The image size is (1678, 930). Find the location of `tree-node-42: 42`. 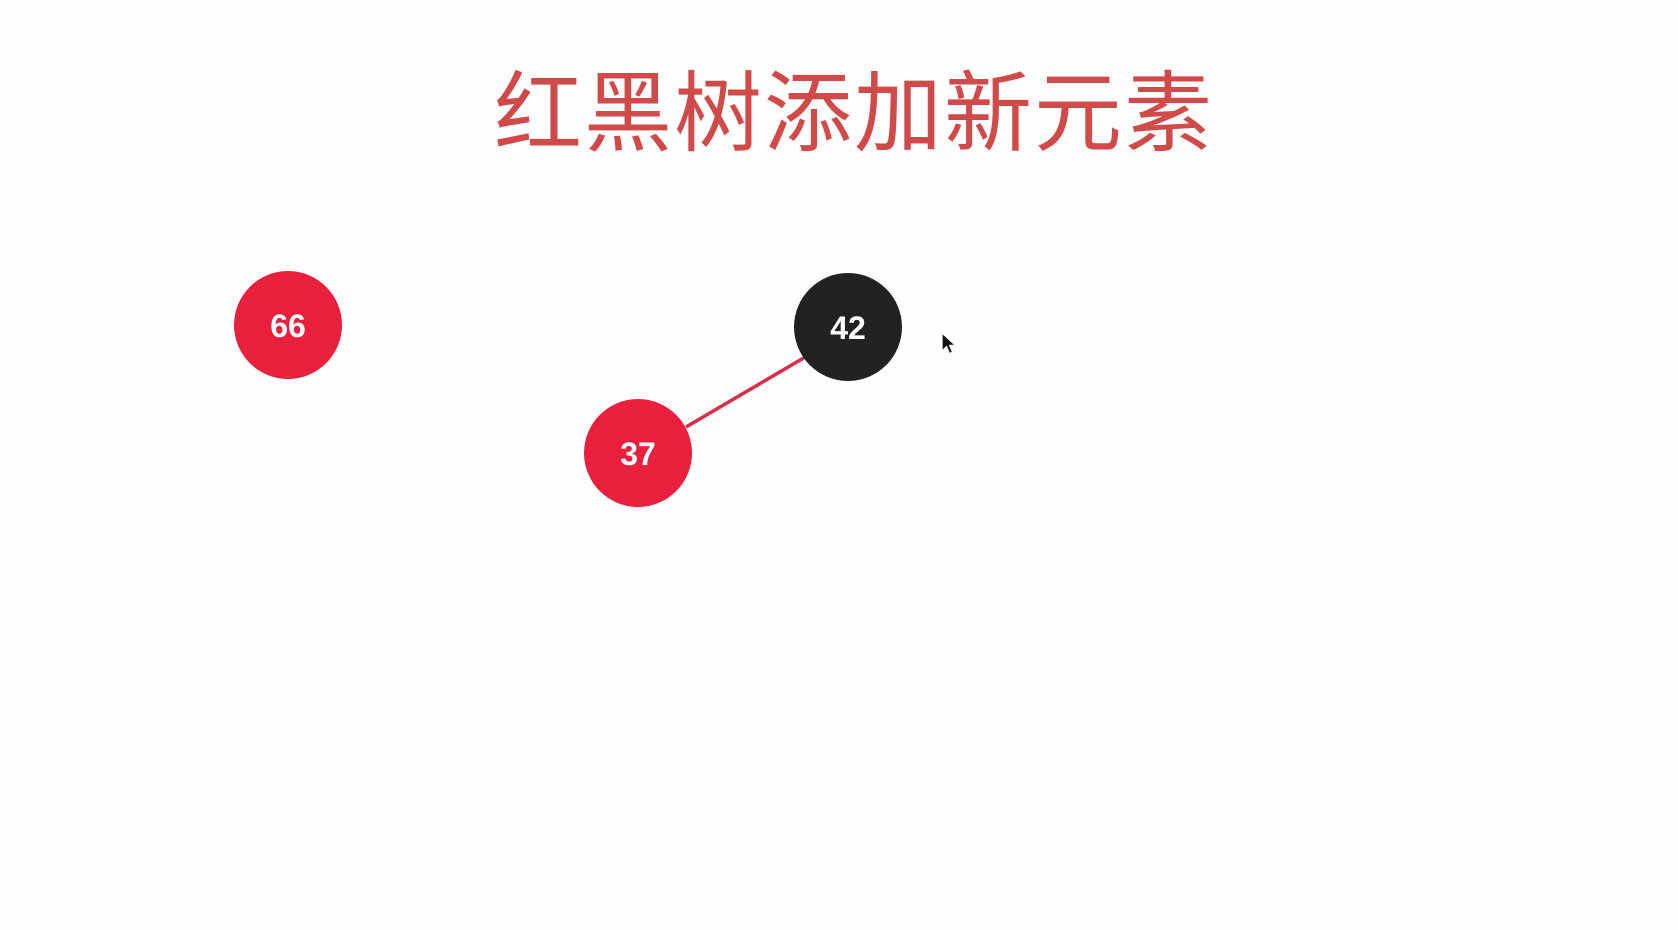

tree-node-42: 42 is located at coordinates (848, 327).